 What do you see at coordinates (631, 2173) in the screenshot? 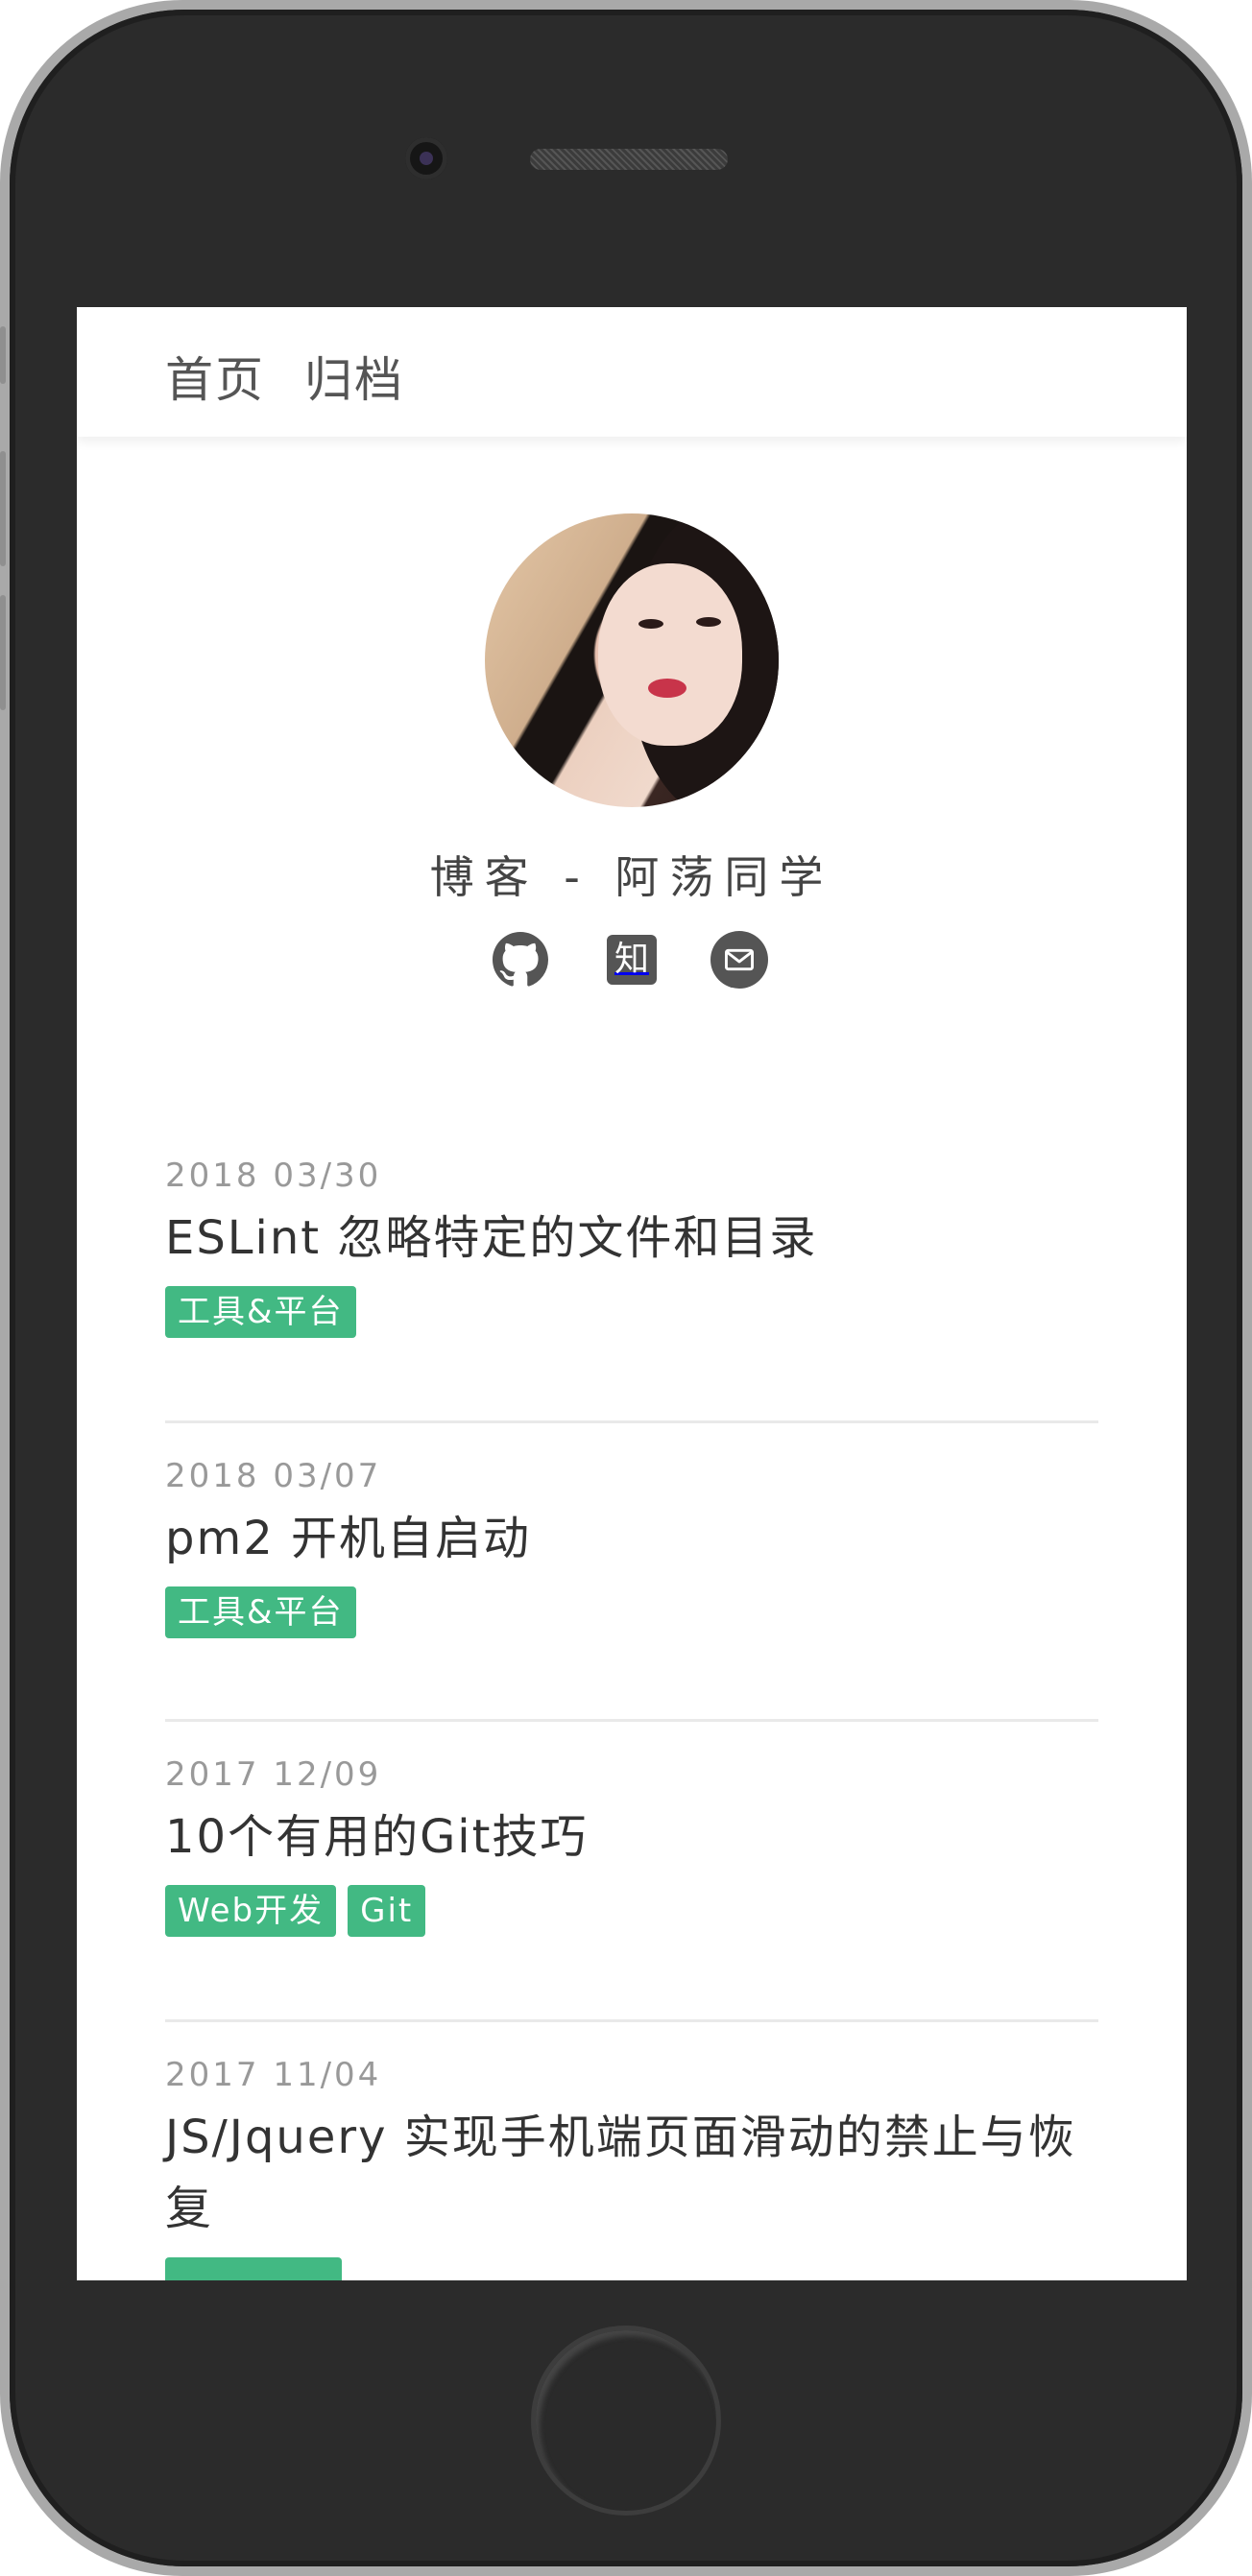
I see `post-title-link: JS/Jquery 实现手机端页面滑动的禁止与恢复` at bounding box center [631, 2173].